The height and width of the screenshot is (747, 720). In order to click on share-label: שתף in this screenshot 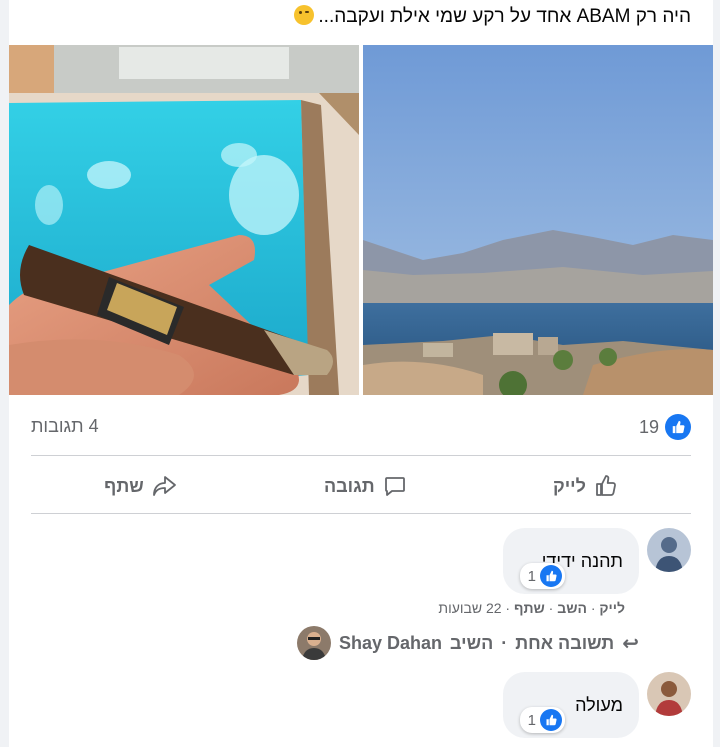, I will do `click(124, 485)`.